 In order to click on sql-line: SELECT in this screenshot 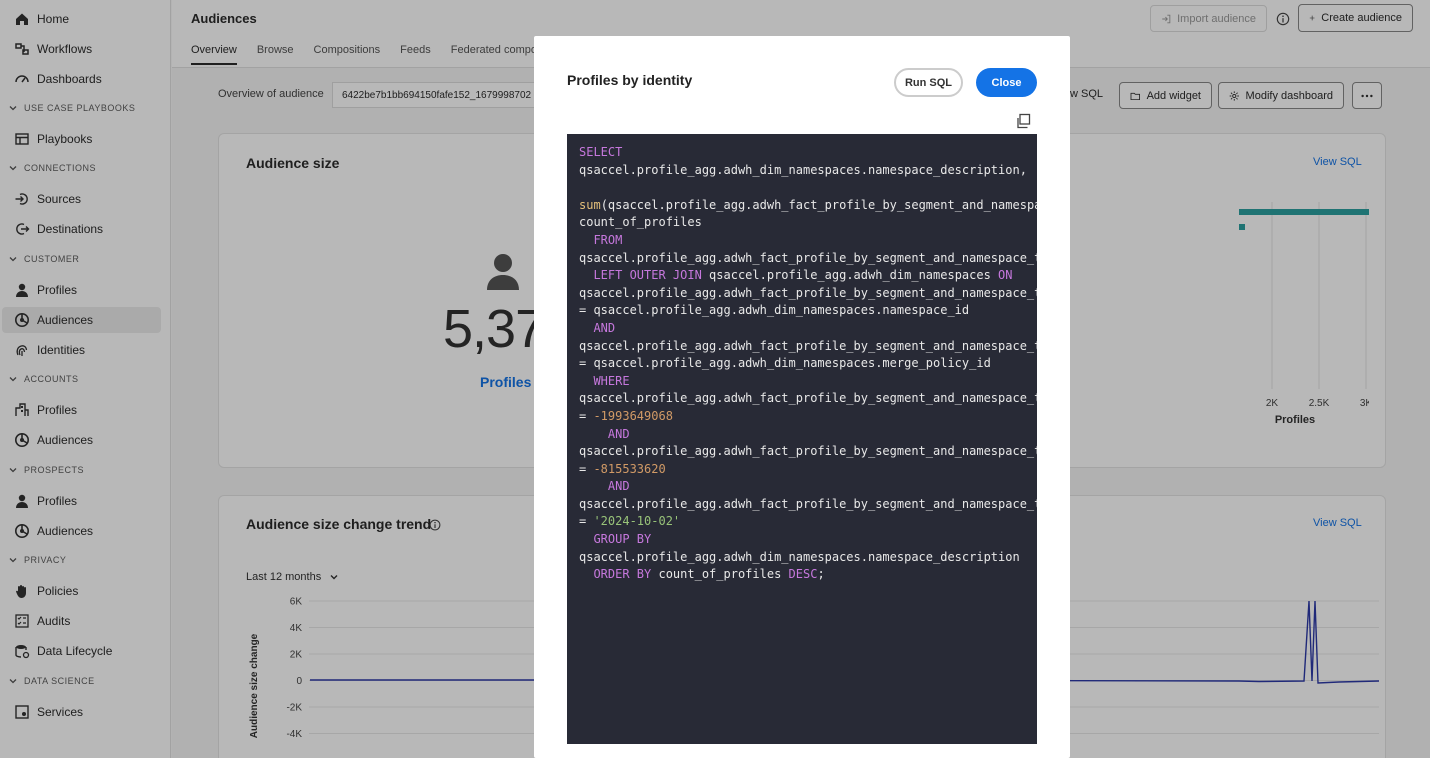, I will do `click(808, 153)`.